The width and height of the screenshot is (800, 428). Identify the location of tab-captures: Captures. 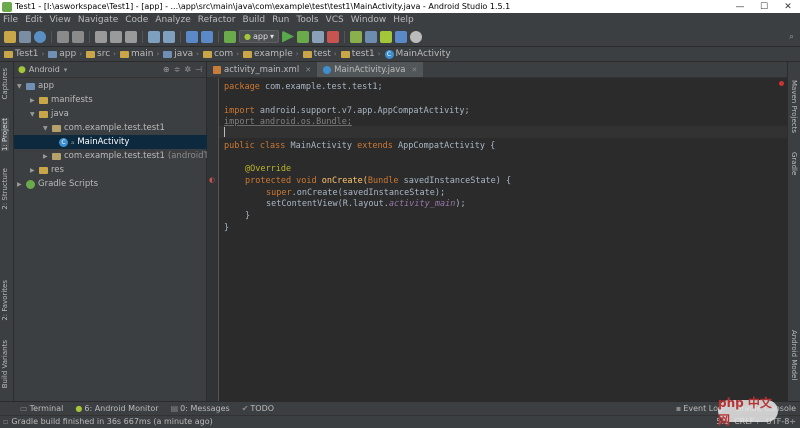
(5, 83).